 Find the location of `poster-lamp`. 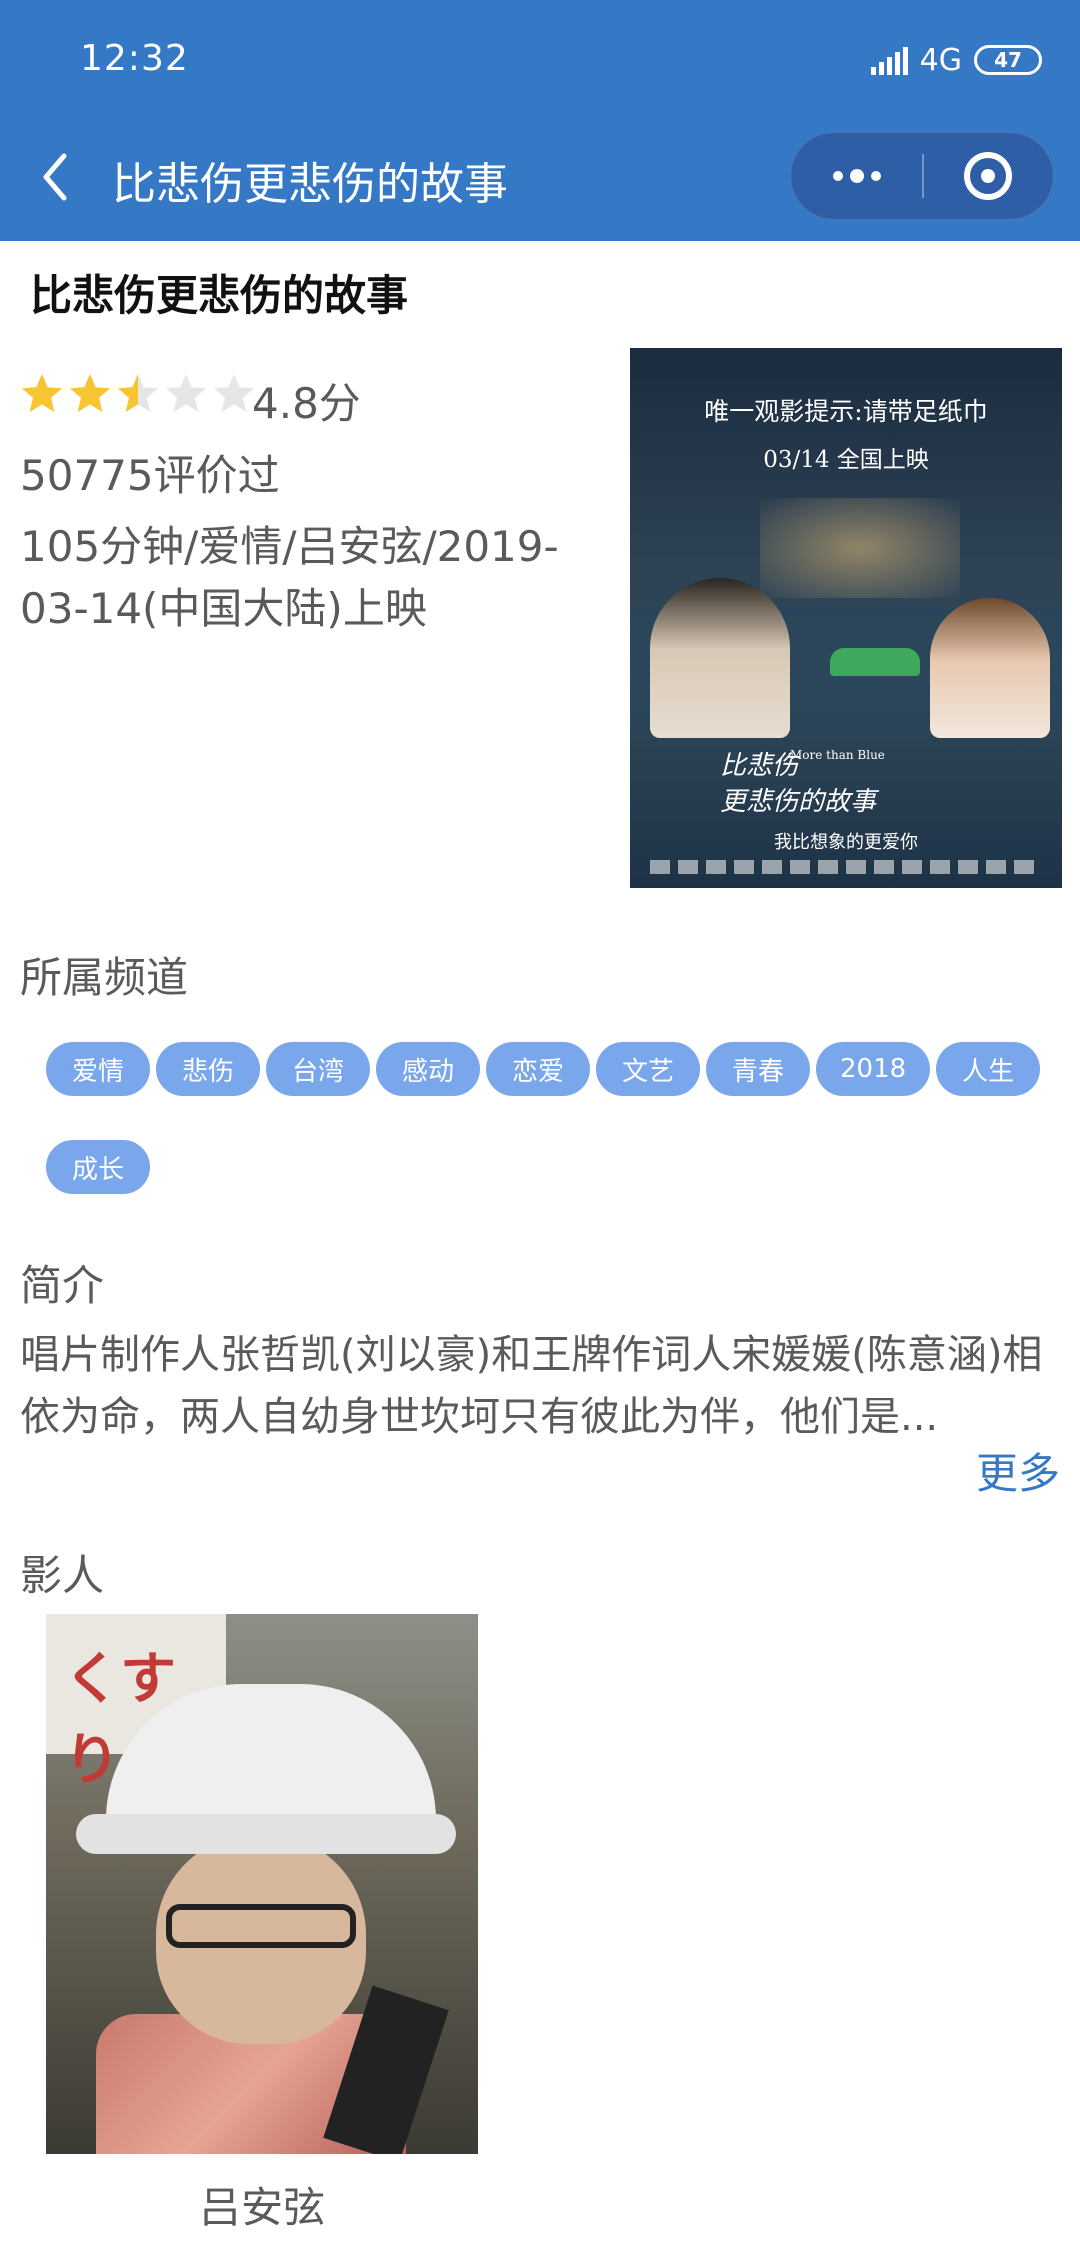

poster-lamp is located at coordinates (875, 662).